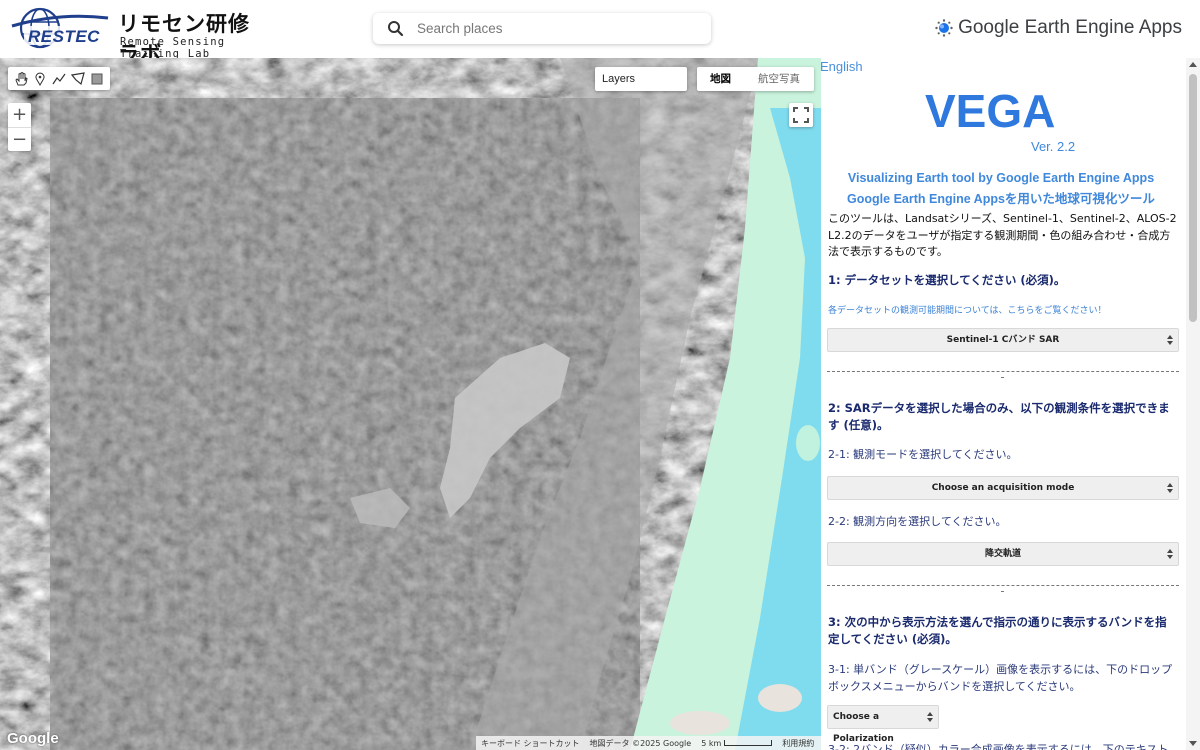 This screenshot has width=1200, height=750. Describe the element at coordinates (748, 743) in the screenshot. I see `scale-bar` at that location.